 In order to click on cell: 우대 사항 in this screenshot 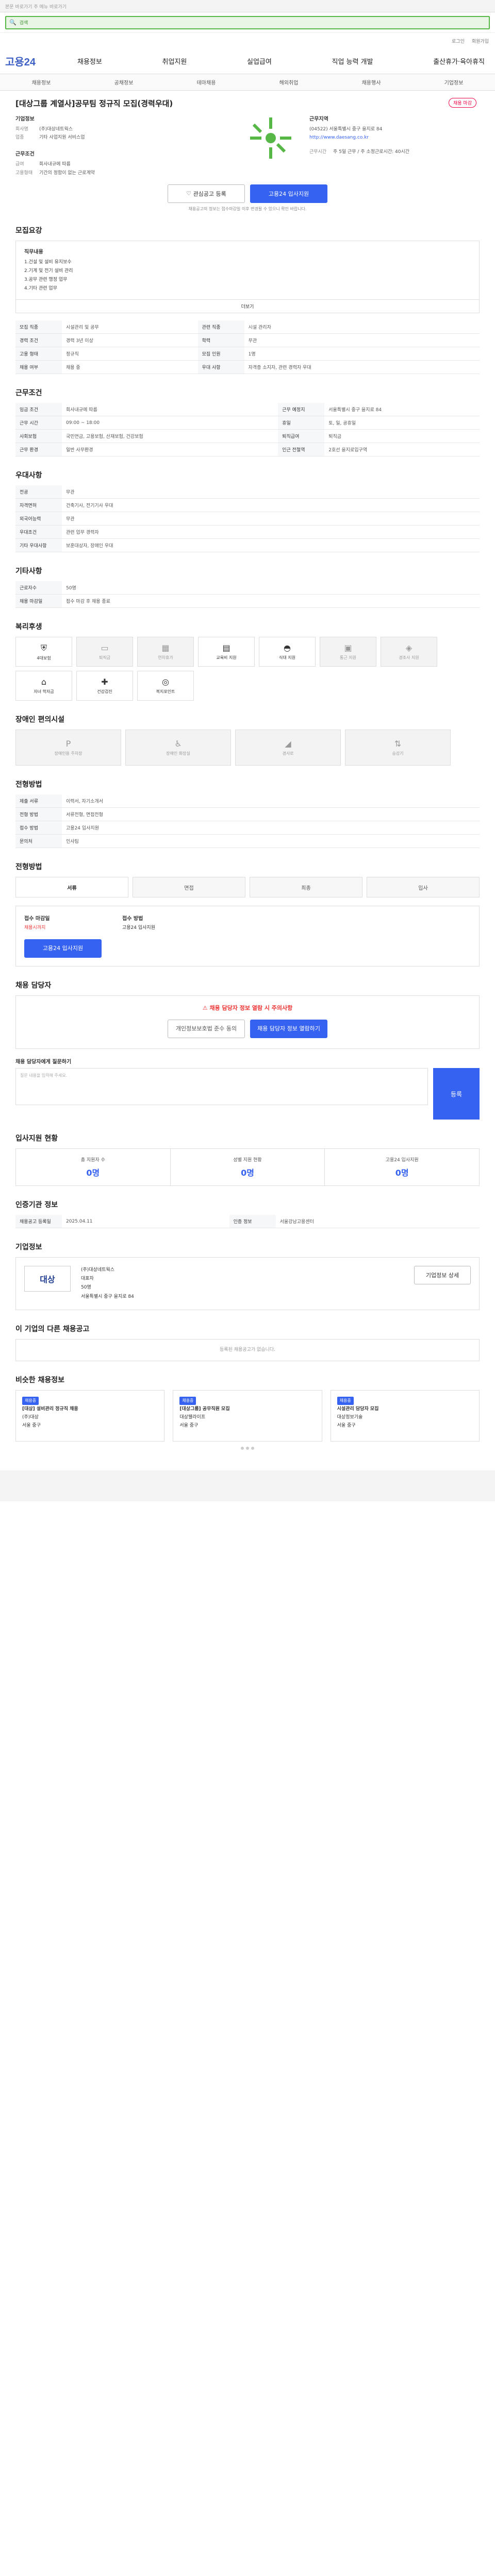, I will do `click(220, 367)`.